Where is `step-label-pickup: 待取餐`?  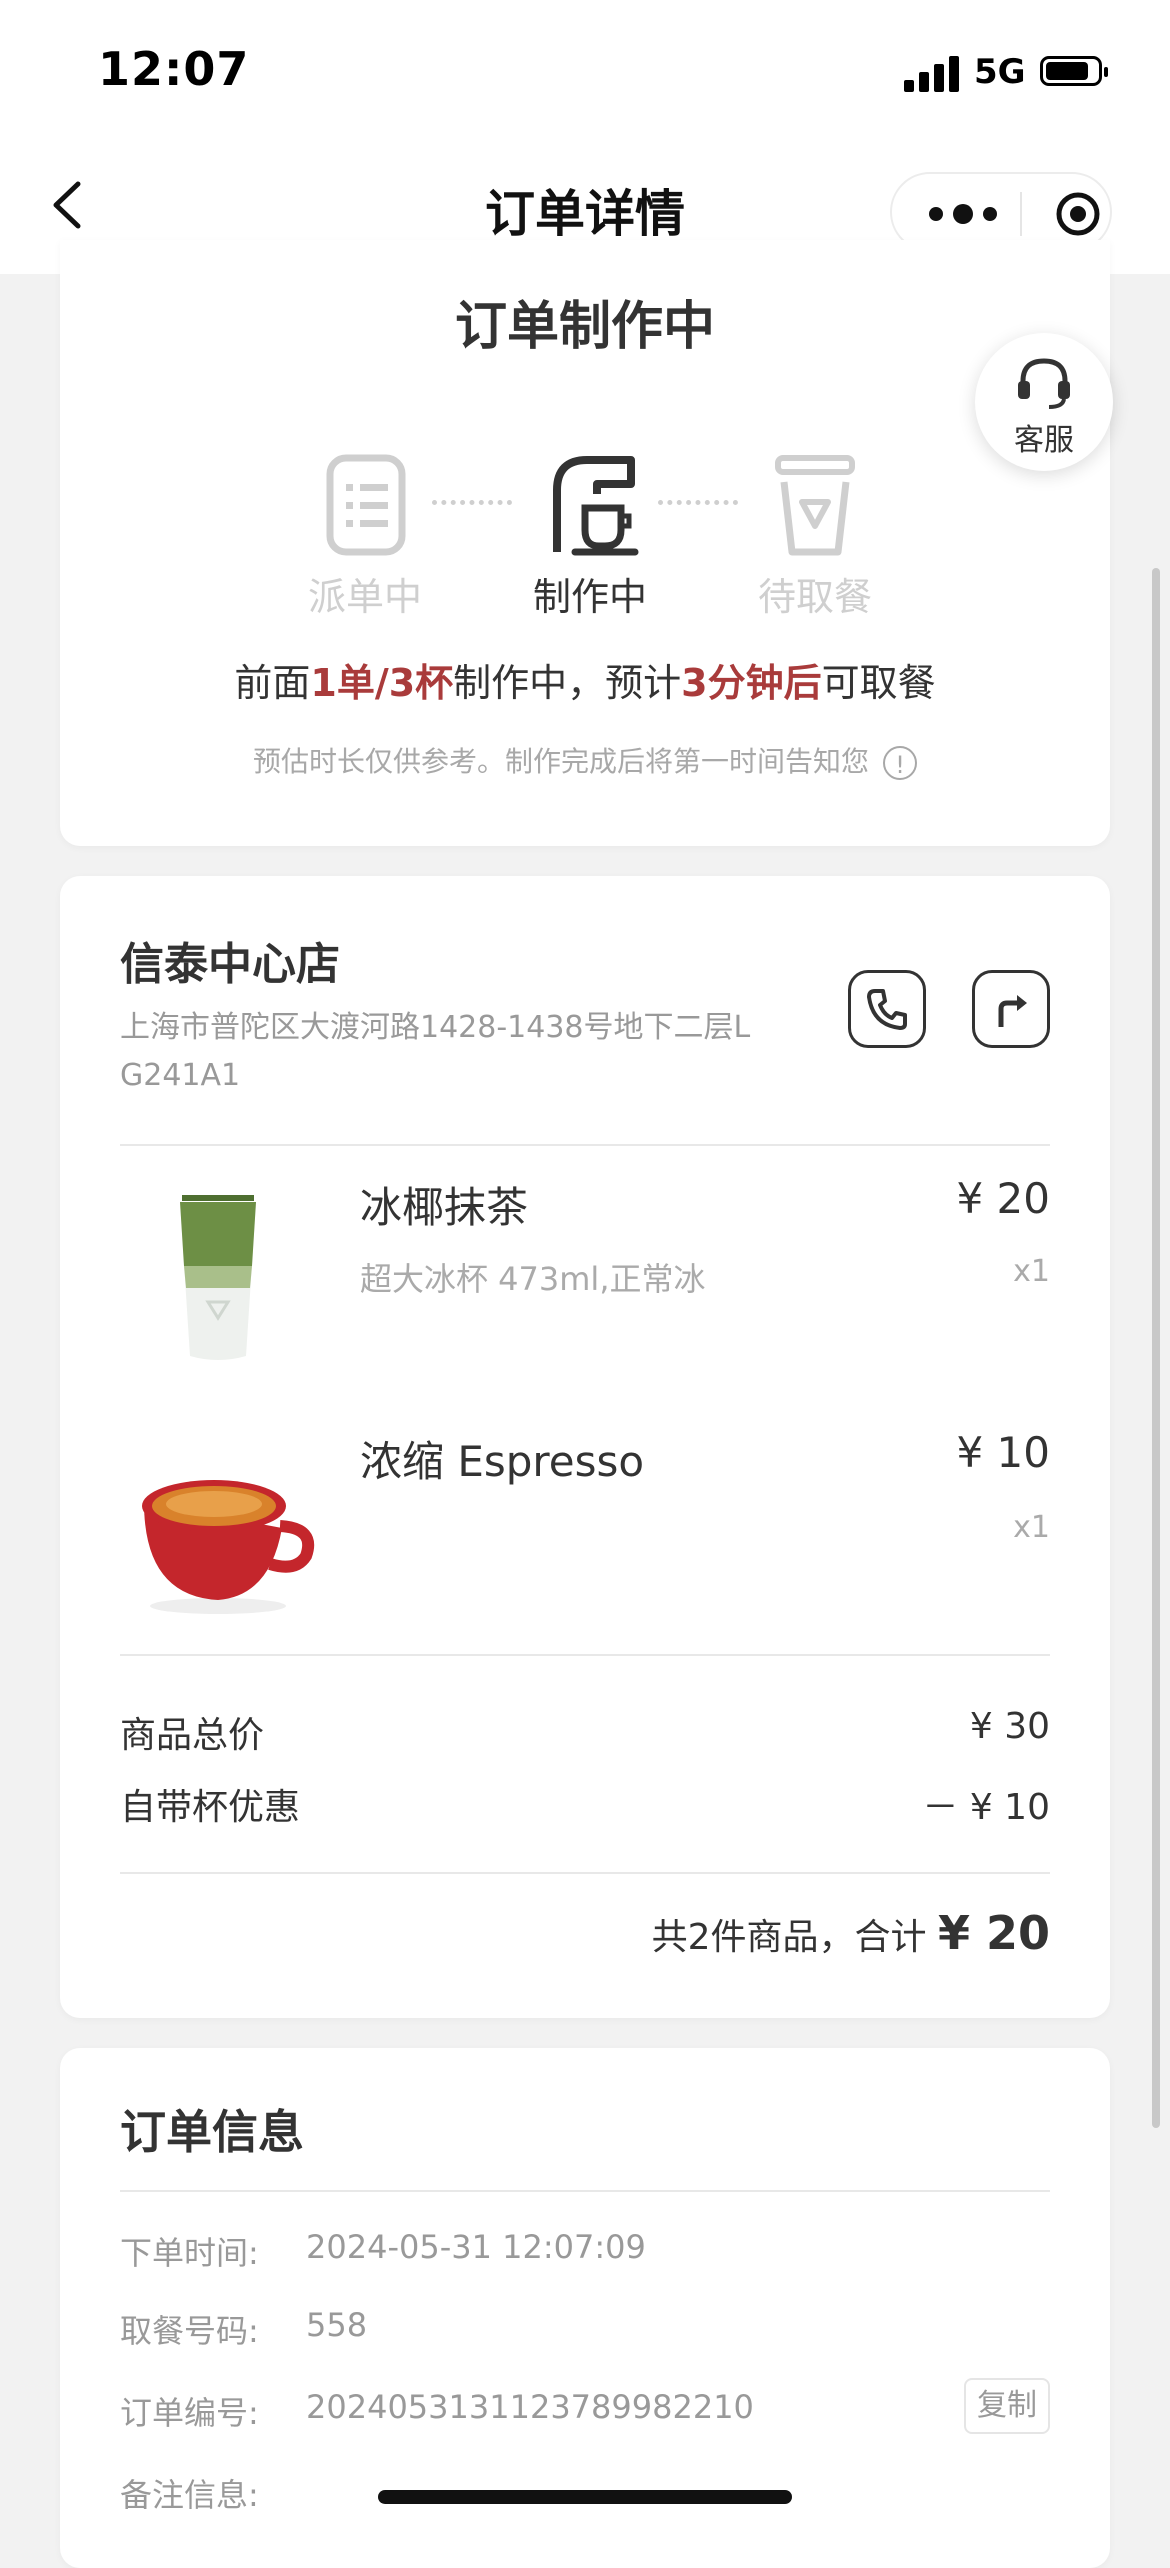
step-label-pickup: 待取餐 is located at coordinates (814, 597).